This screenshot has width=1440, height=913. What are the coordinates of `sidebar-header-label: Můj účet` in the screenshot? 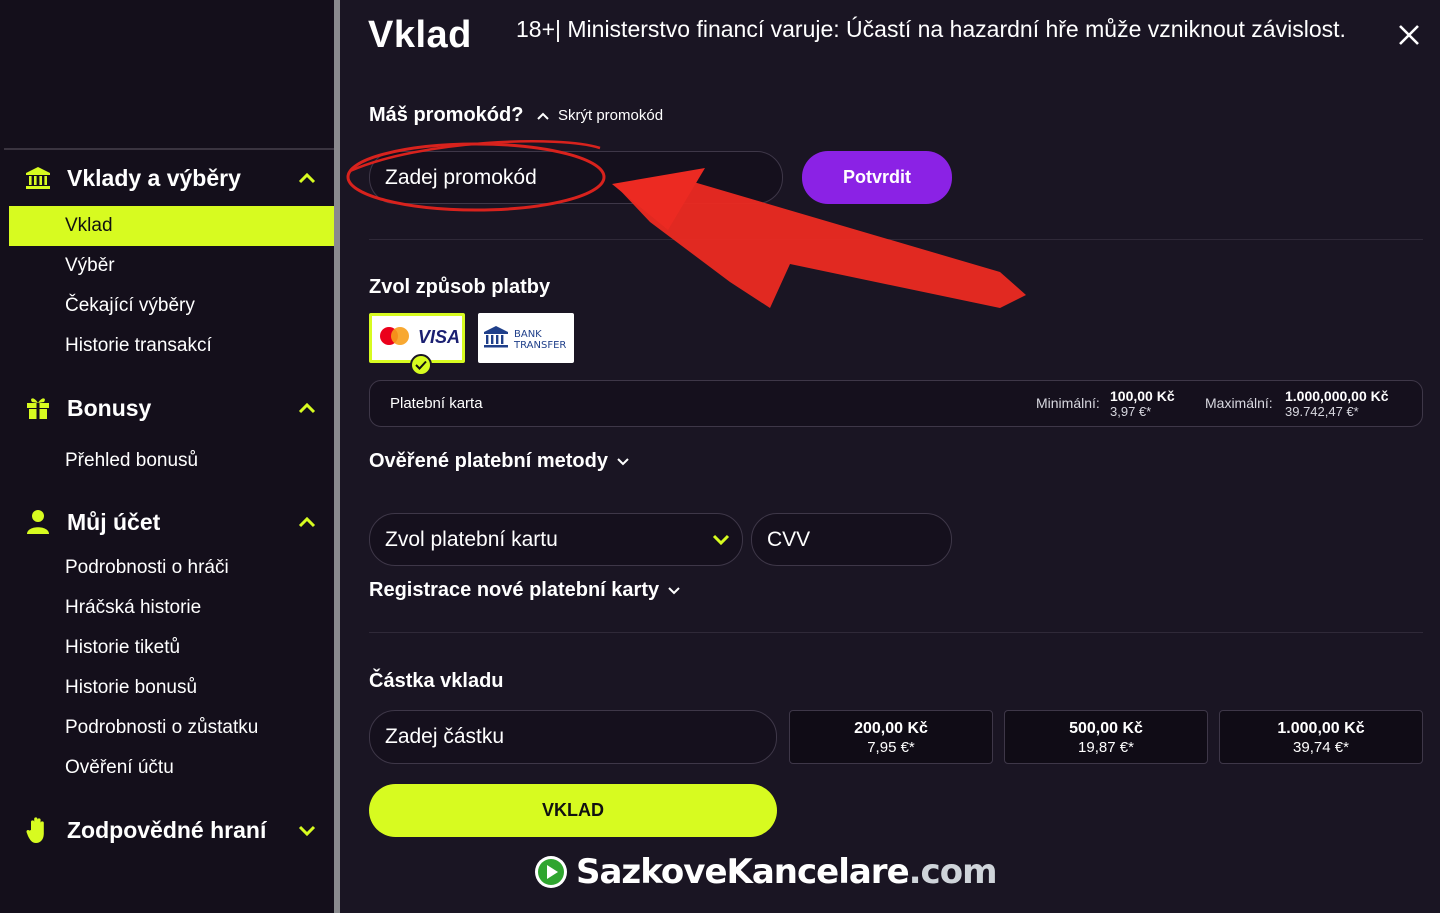 It's located at (114, 521).